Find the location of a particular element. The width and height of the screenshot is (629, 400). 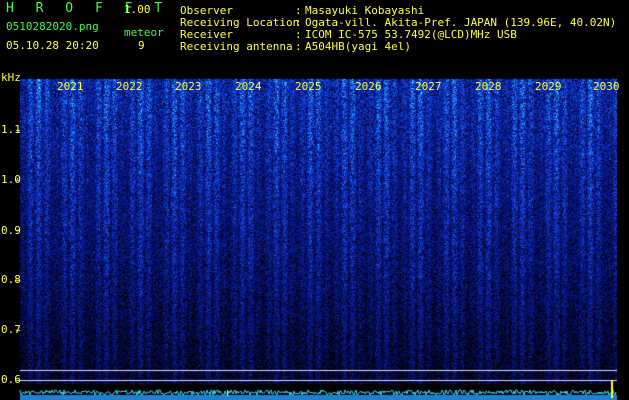

y-axis-unit: kHz is located at coordinates (11, 77).